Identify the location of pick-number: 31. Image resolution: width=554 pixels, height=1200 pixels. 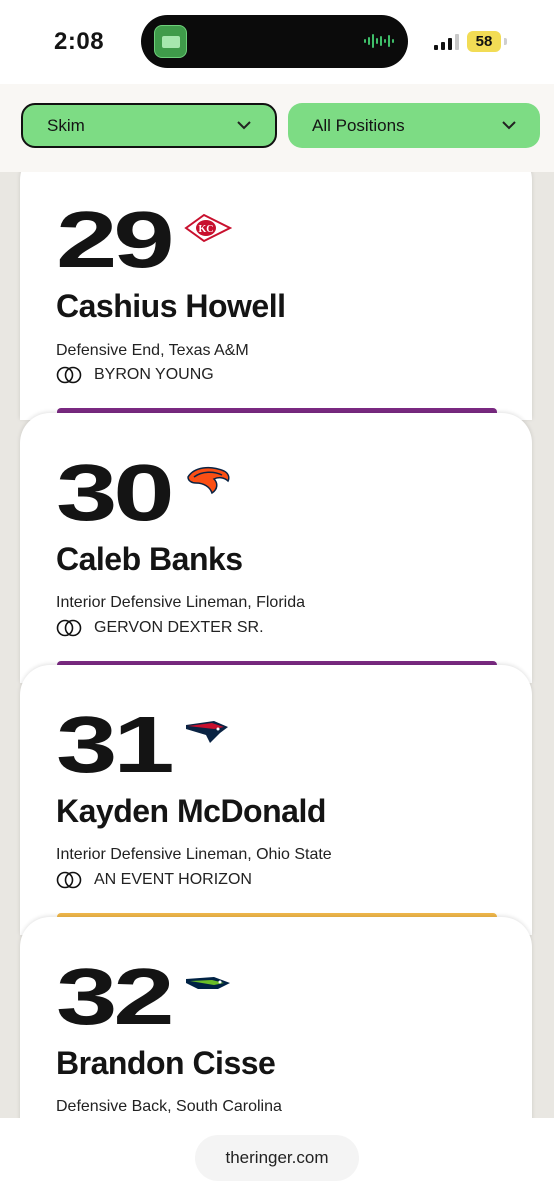
(115, 744).